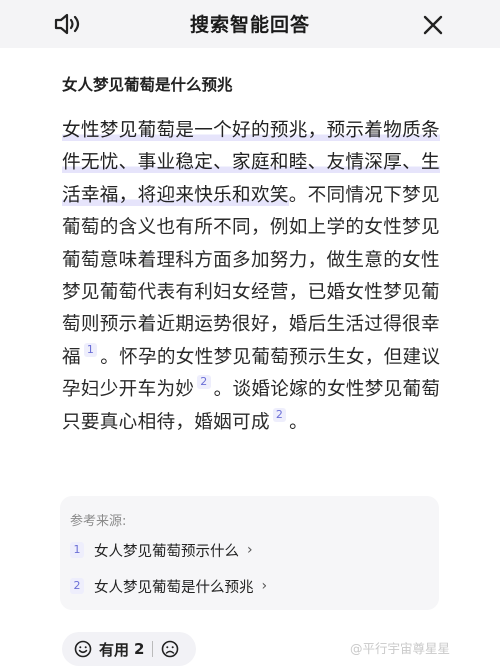 This screenshot has width=500, height=667. What do you see at coordinates (90, 349) in the screenshot?
I see `citation-badge: 1` at bounding box center [90, 349].